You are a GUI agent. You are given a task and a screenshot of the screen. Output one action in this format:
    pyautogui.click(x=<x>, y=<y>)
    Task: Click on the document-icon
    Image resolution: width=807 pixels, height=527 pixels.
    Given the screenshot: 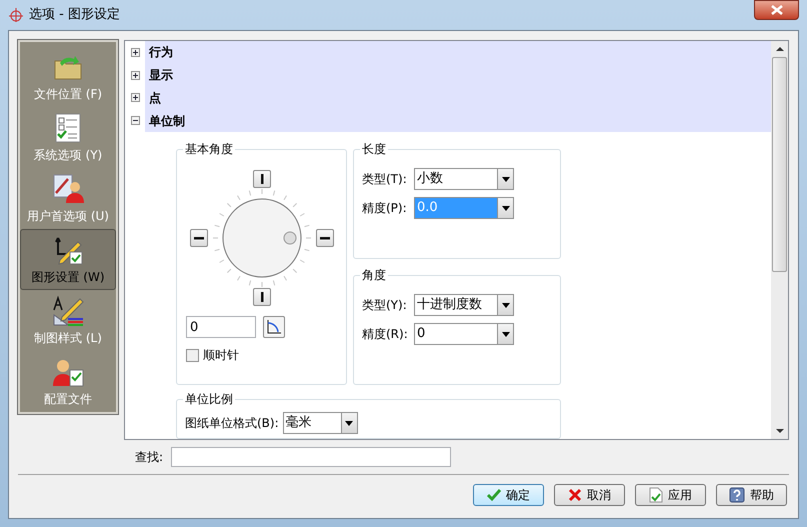 What is the action you would take?
    pyautogui.click(x=656, y=495)
    